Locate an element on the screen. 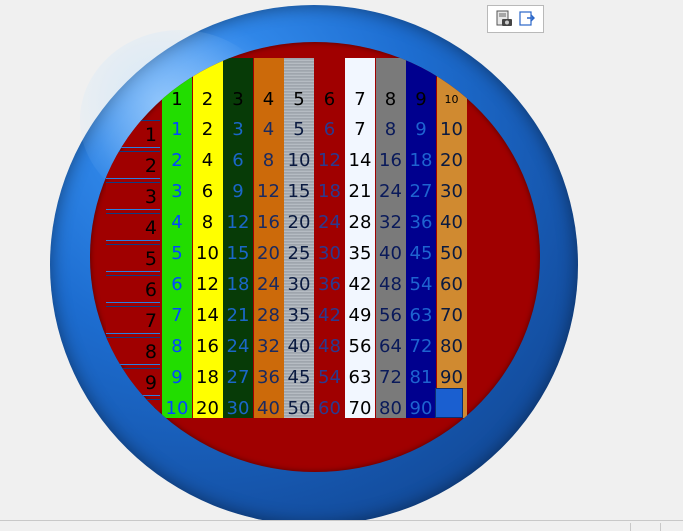  column-8: 8 8 16 24 32 40 48 56 64 72 80 is located at coordinates (390, 238).